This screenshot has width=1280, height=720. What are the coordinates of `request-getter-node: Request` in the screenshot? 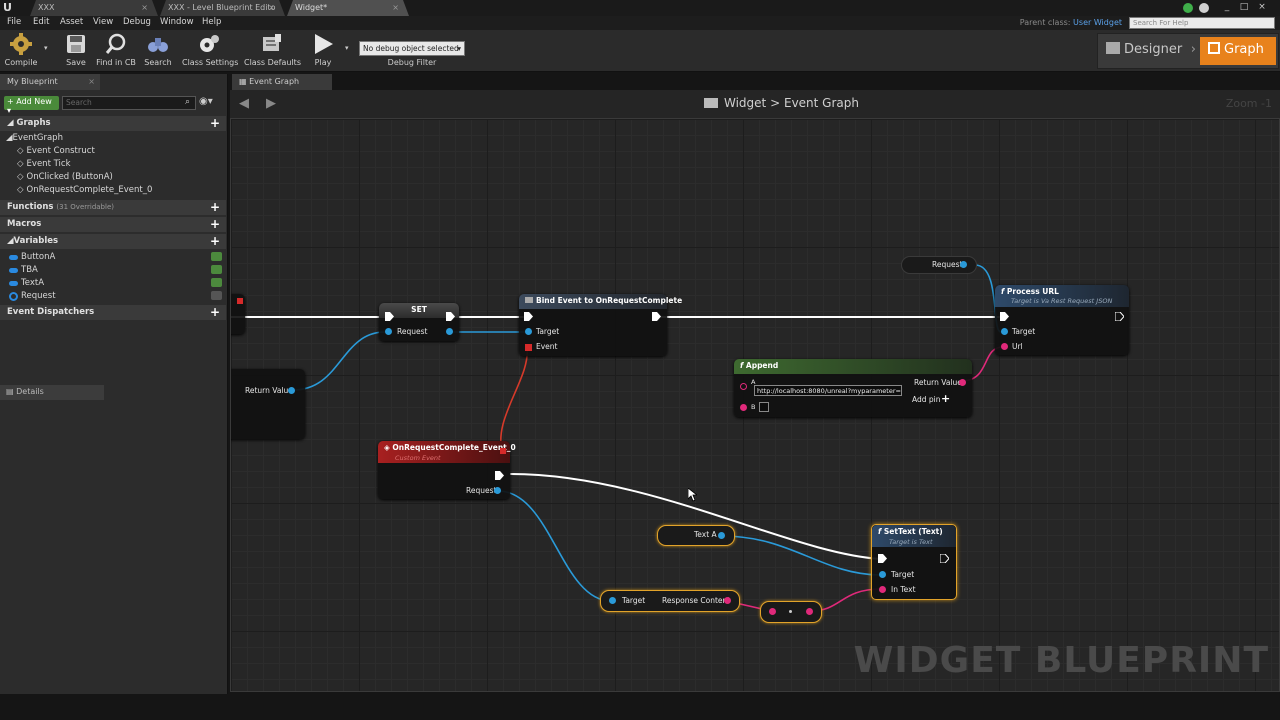 It's located at (939, 265).